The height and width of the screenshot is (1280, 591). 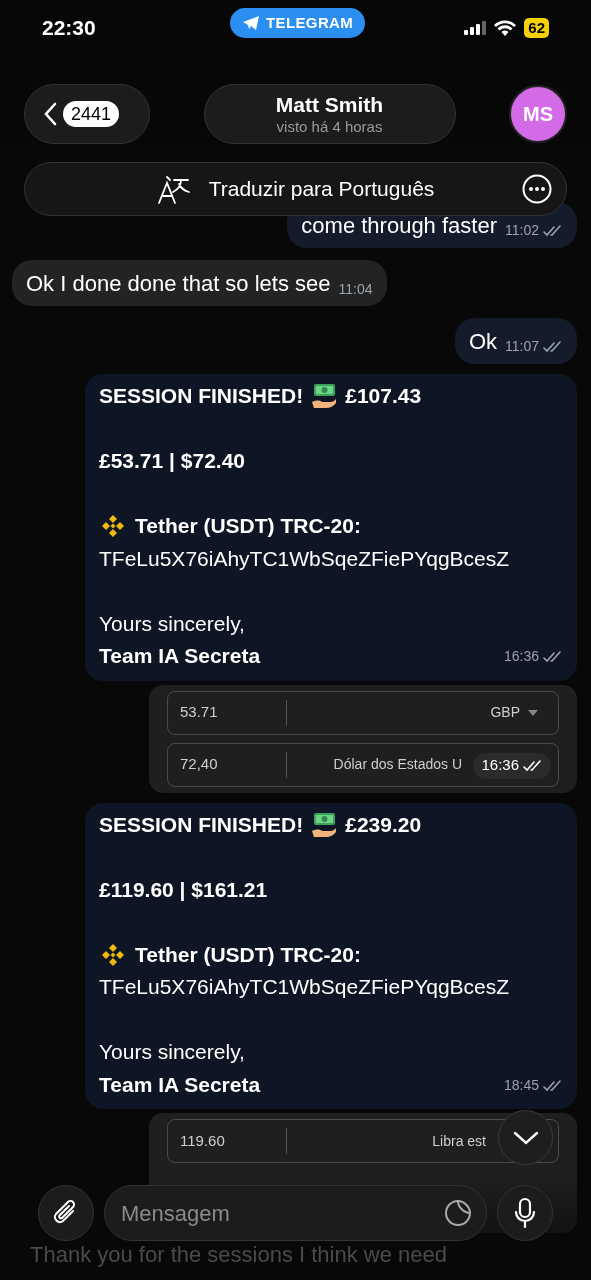 I want to click on status-time: 22:30, so click(x=69, y=28).